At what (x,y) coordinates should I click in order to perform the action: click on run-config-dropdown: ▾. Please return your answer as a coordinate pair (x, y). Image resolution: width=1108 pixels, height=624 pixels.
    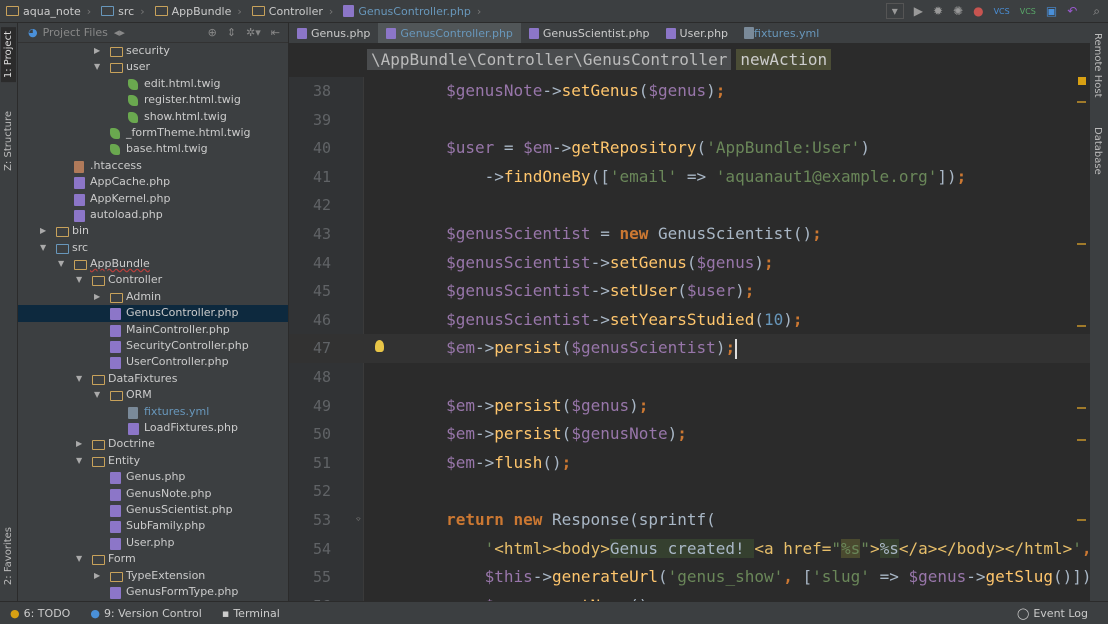
    Looking at the image, I should click on (894, 11).